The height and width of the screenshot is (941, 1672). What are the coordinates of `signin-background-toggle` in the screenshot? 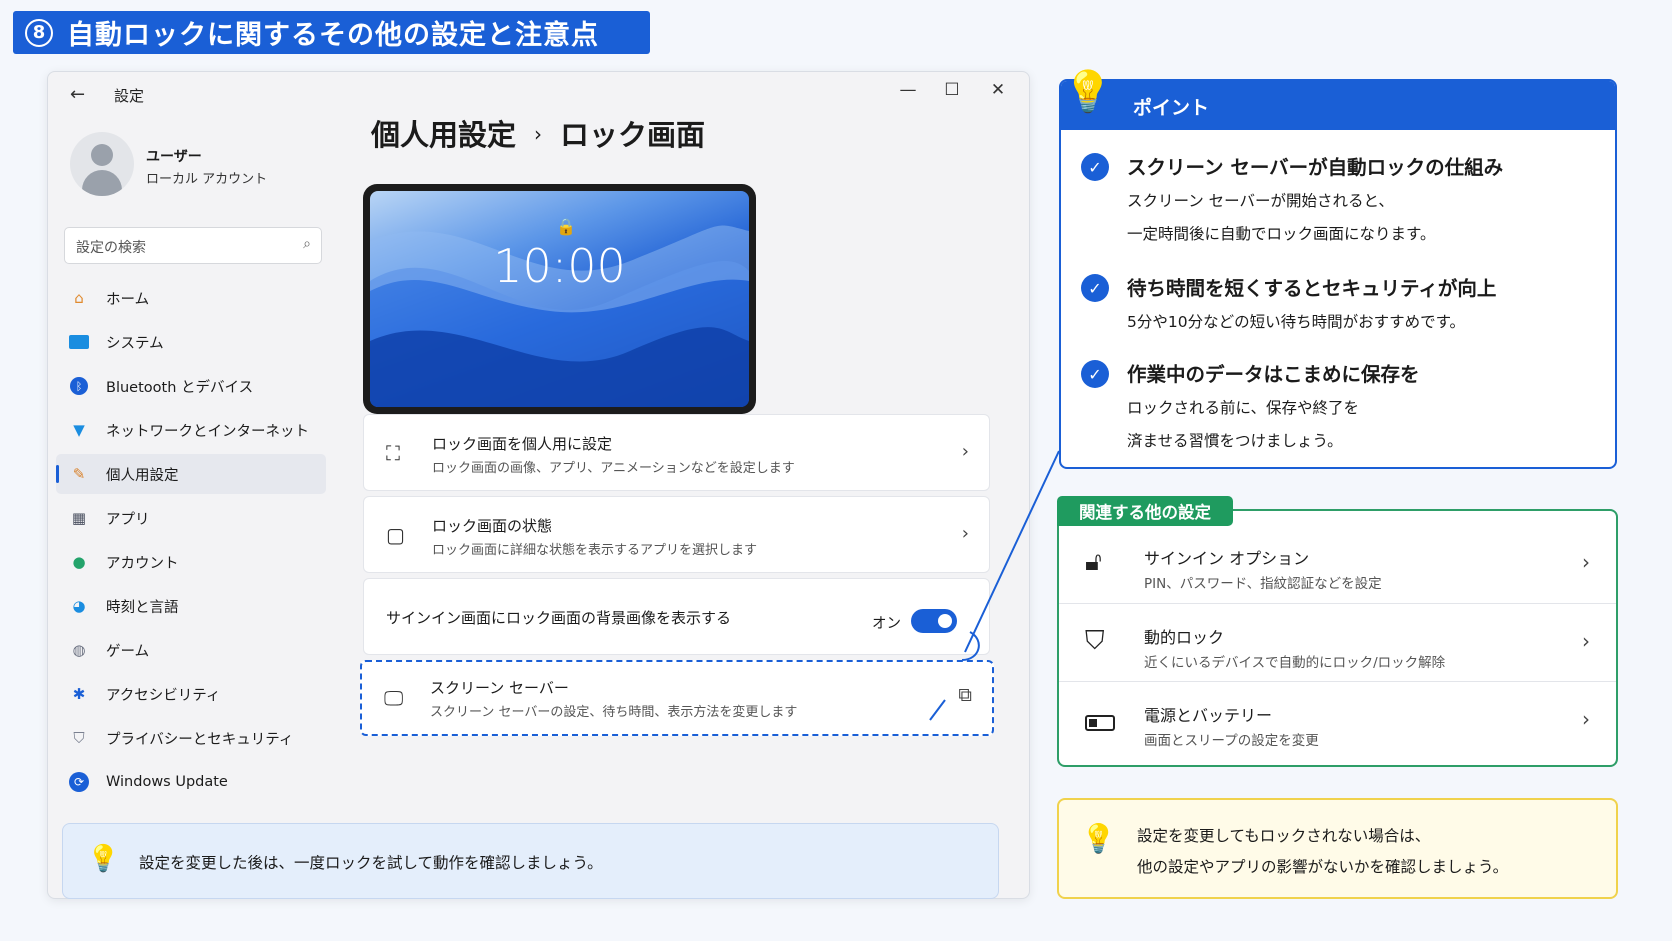 It's located at (934, 621).